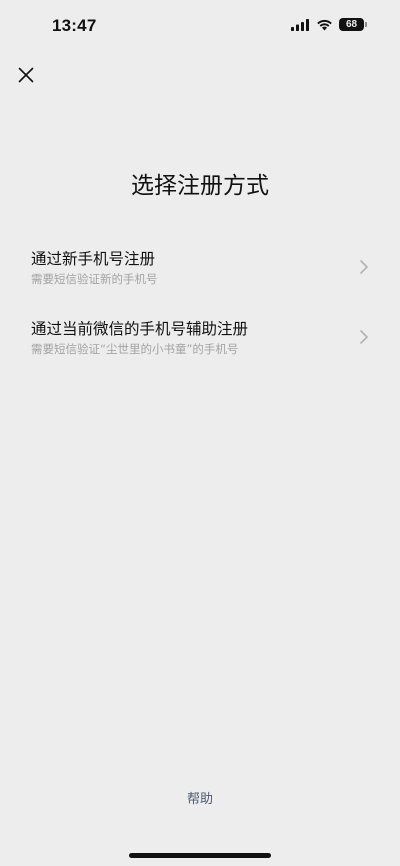  What do you see at coordinates (93, 259) in the screenshot?
I see `option-title: 通过新手机号注册` at bounding box center [93, 259].